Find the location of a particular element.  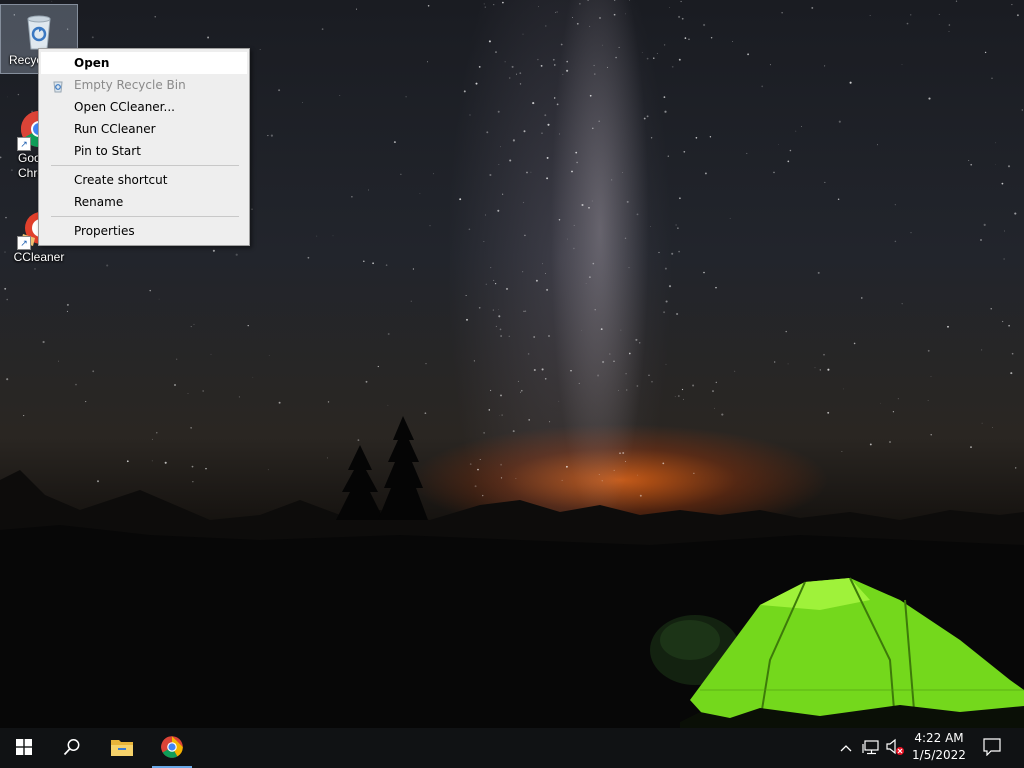

taskbar-clock: 4:22 AM 1/5/2022 is located at coordinates (939, 747).